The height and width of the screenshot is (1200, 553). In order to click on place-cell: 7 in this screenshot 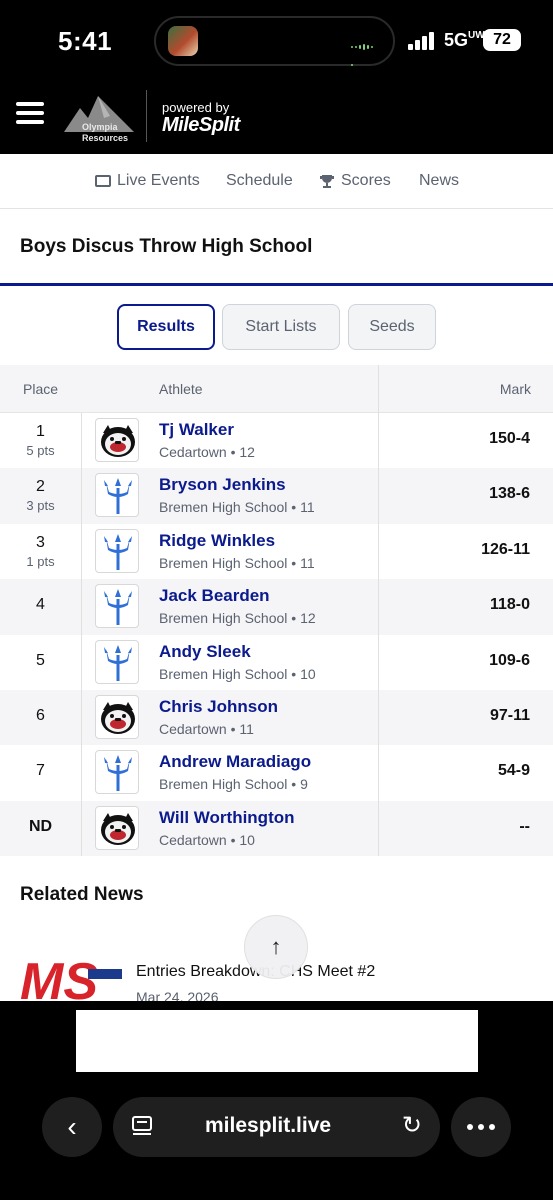, I will do `click(40, 771)`.